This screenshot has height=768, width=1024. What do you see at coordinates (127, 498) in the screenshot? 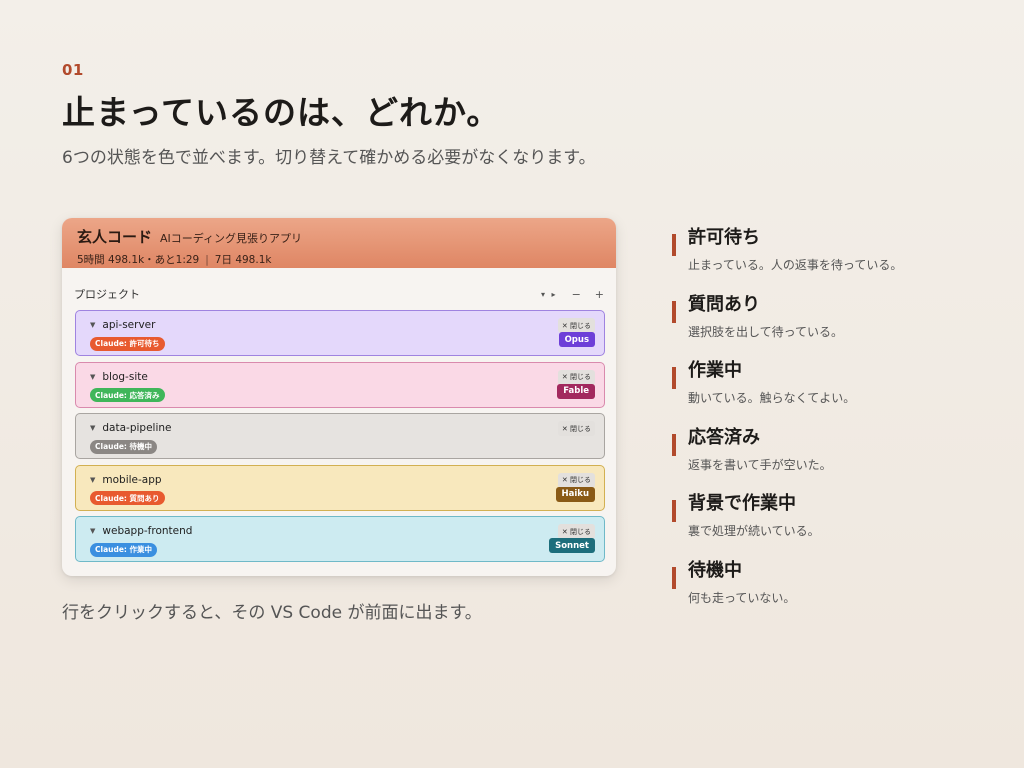
I see `status-badge: Claude: 質問あり` at bounding box center [127, 498].